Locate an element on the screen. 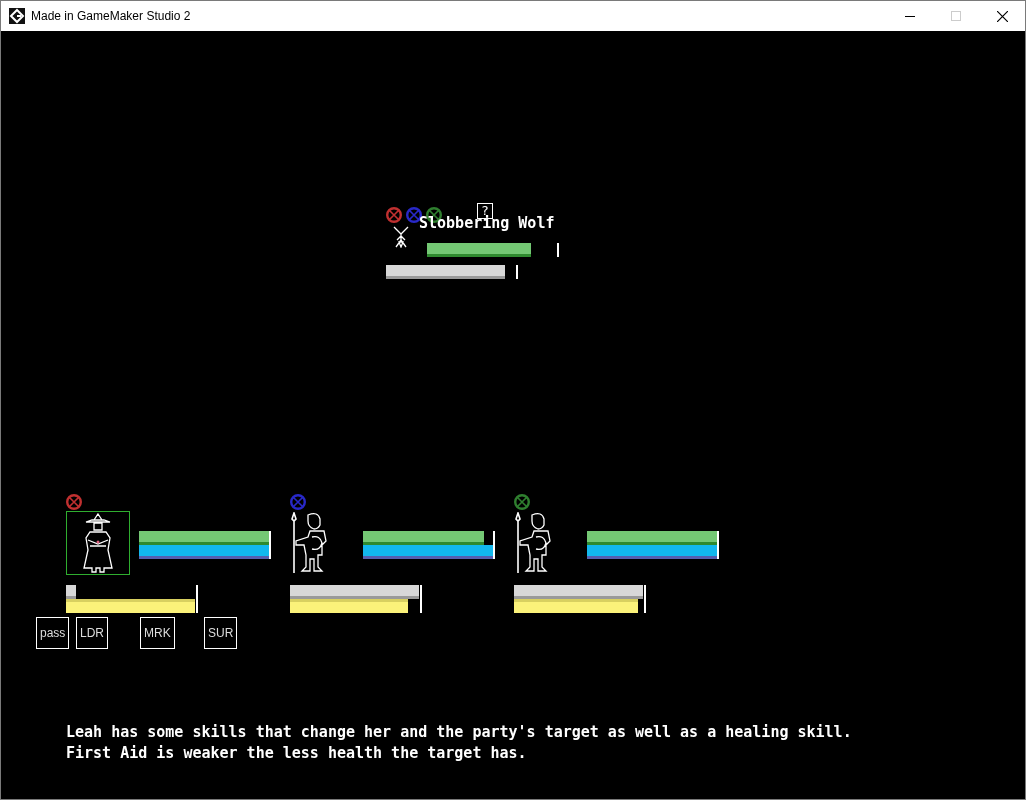  stick-figure-drawing is located at coordinates (401, 237).